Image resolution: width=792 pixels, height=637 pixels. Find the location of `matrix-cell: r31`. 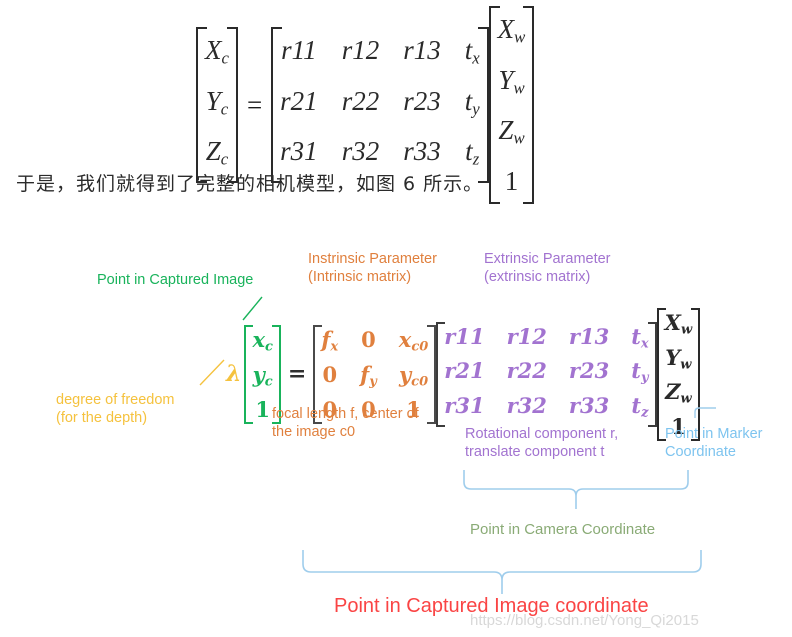

matrix-cell: r31 is located at coordinates (464, 405).